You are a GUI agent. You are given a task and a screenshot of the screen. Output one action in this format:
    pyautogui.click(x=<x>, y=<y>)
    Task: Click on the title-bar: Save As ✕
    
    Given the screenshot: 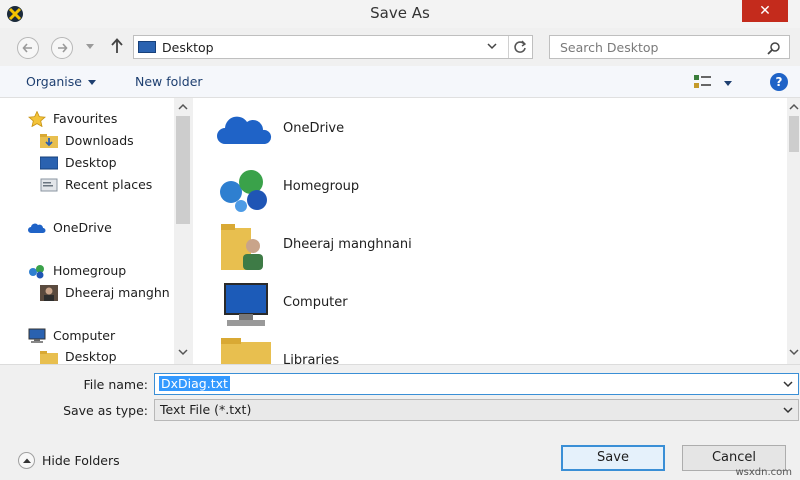 What is the action you would take?
    pyautogui.click(x=400, y=14)
    